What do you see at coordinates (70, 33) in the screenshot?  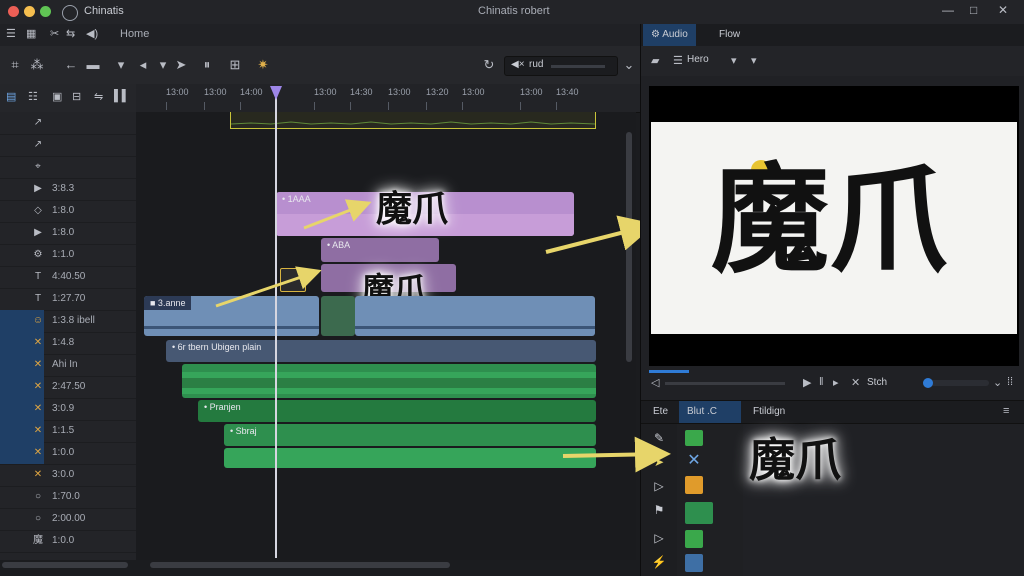 I see `trim-icon: ⇆` at bounding box center [70, 33].